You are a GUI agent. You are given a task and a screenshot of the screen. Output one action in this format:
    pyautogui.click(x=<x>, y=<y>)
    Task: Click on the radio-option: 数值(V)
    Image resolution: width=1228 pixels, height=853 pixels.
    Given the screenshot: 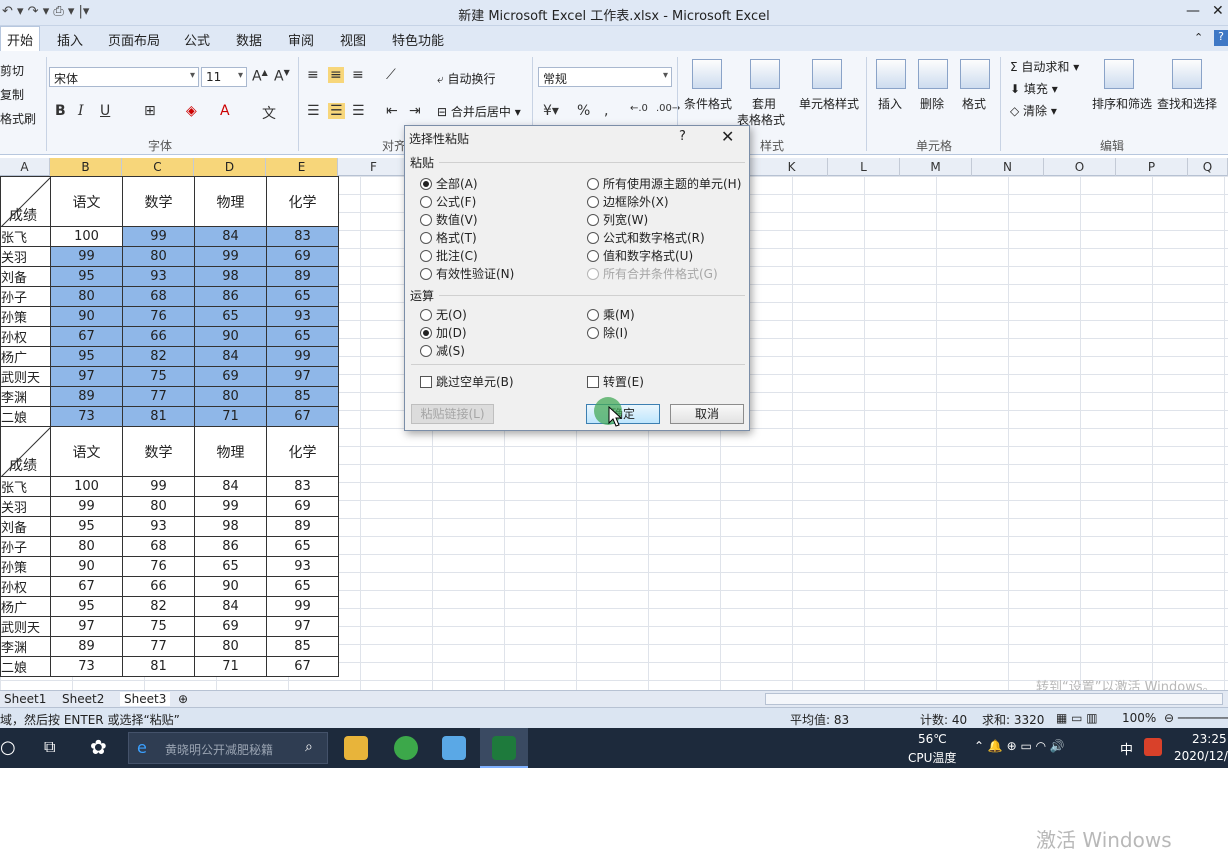 What is the action you would take?
    pyautogui.click(x=449, y=219)
    